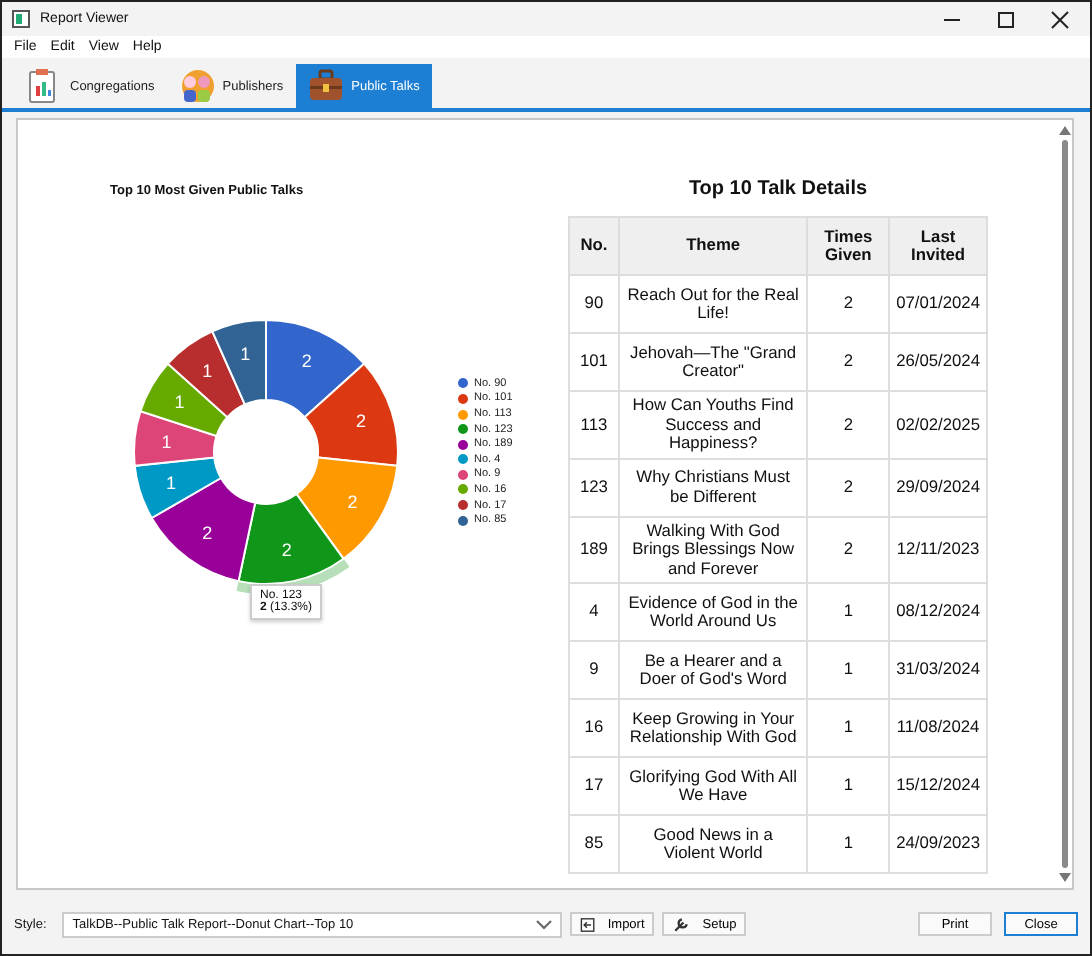 Image resolution: width=1092 pixels, height=956 pixels. What do you see at coordinates (325, 86) in the screenshot?
I see `briefcase-icon` at bounding box center [325, 86].